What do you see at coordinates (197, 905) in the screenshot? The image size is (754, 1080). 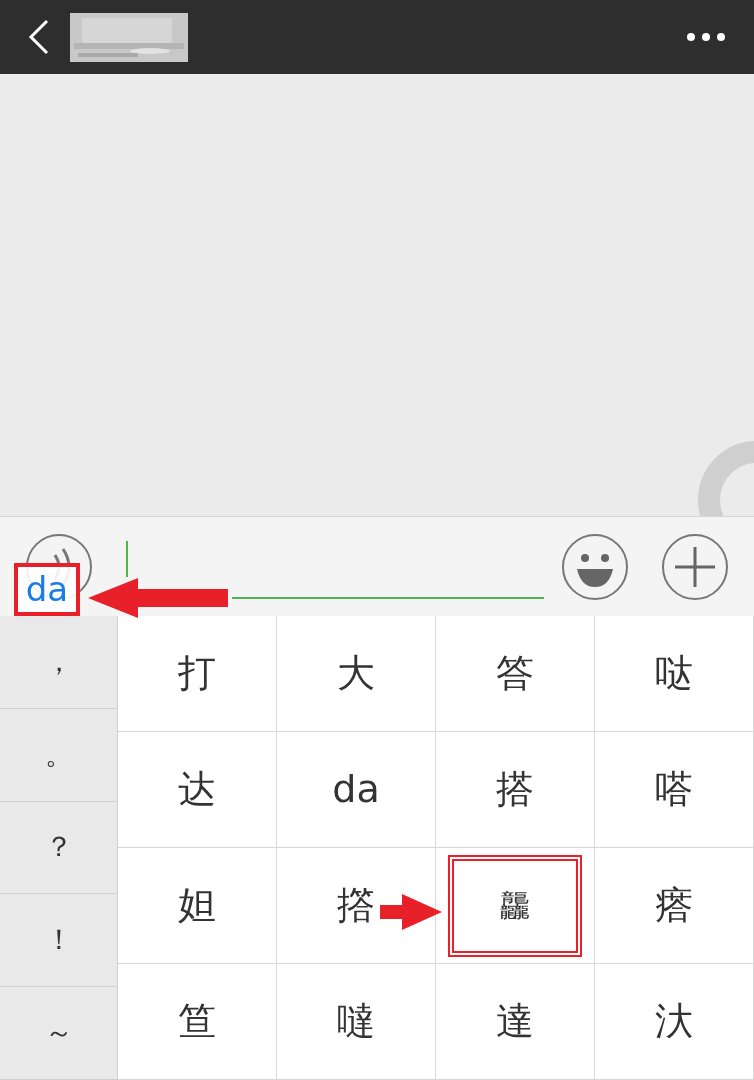 I see `candidate-key: 妲` at bounding box center [197, 905].